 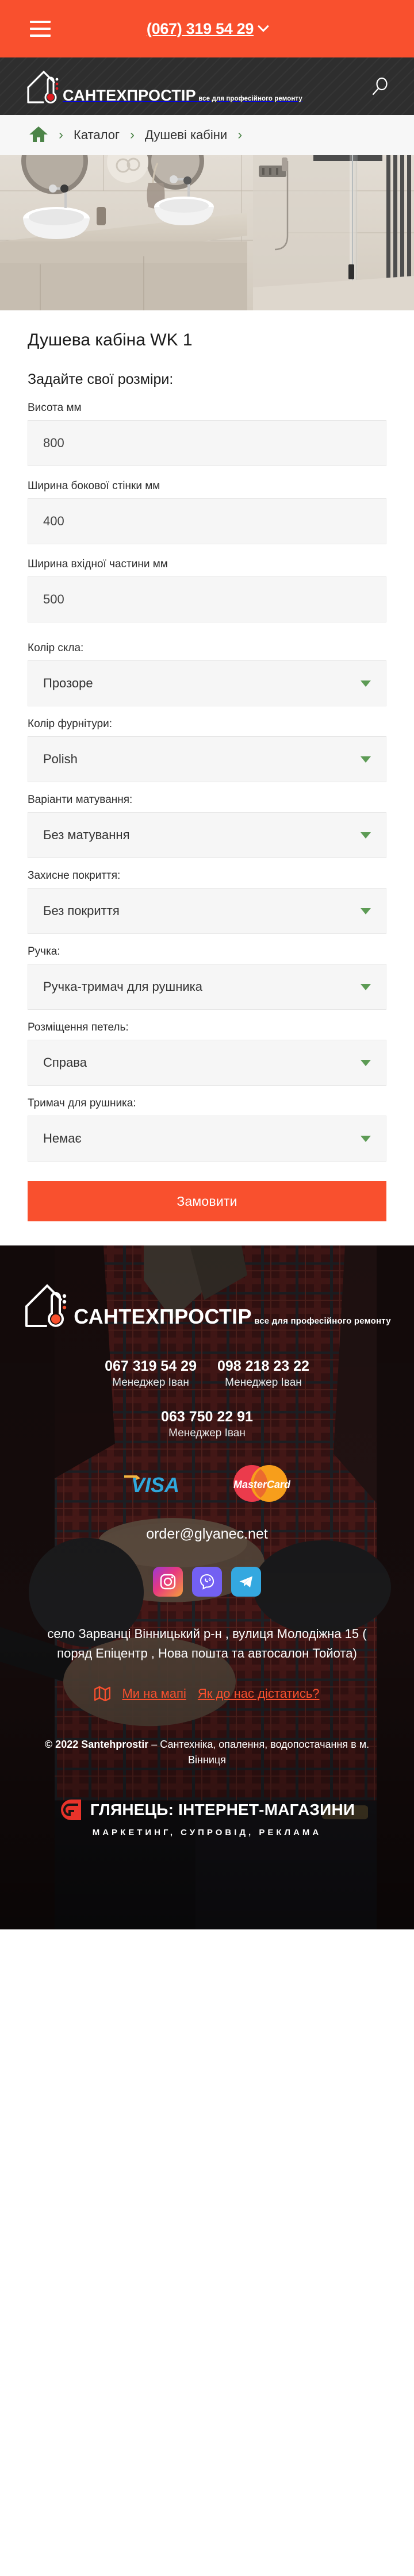 What do you see at coordinates (101, 379) in the screenshot?
I see `form-heading: Задайте свої розміри:` at bounding box center [101, 379].